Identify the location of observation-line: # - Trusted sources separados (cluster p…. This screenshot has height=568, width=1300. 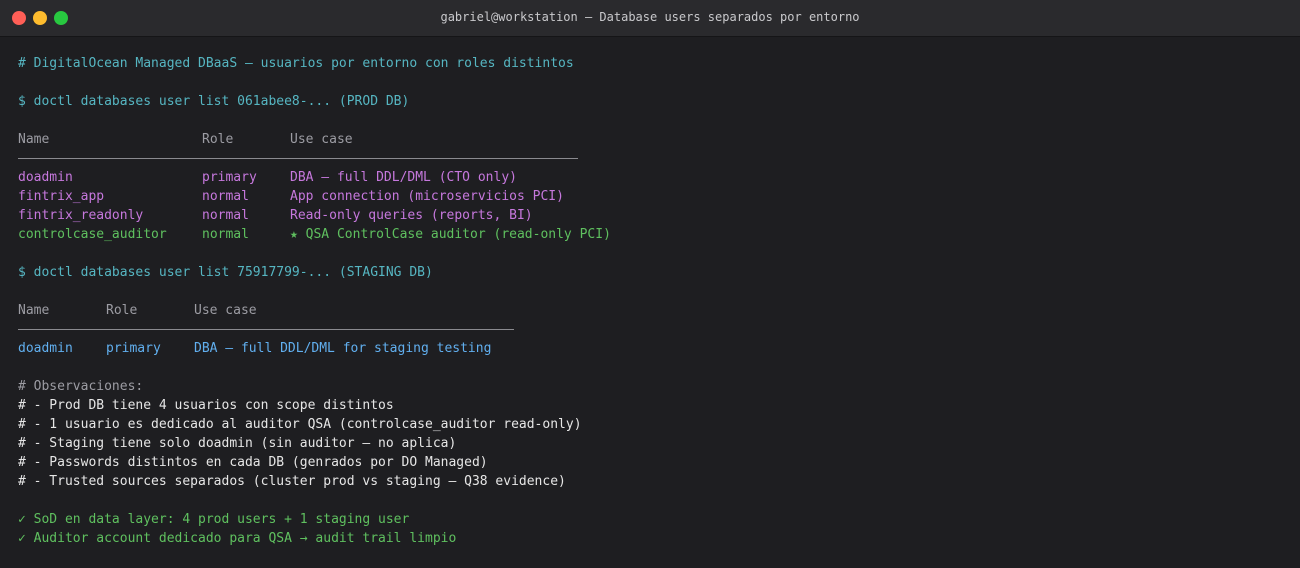
(292, 481).